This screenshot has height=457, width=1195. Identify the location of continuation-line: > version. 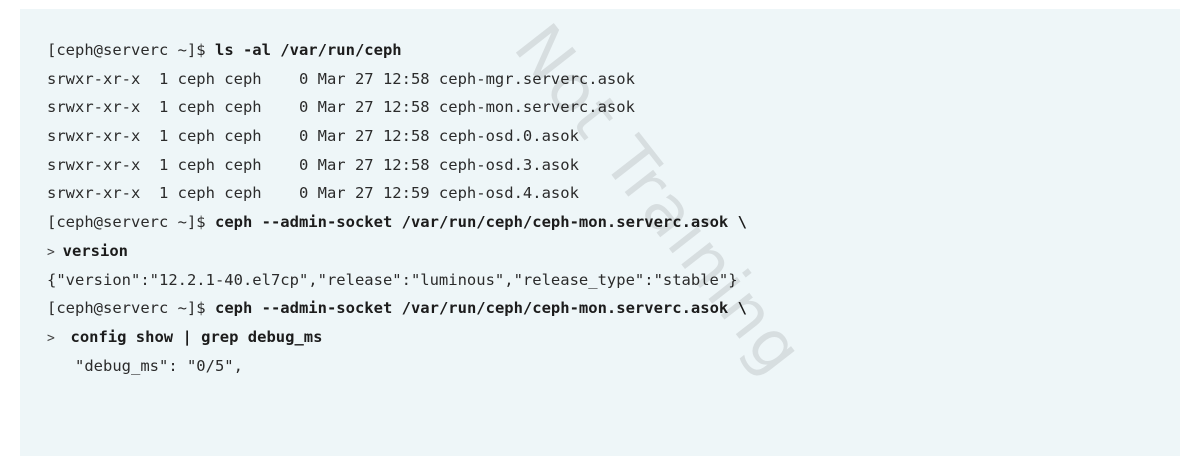
(613, 251).